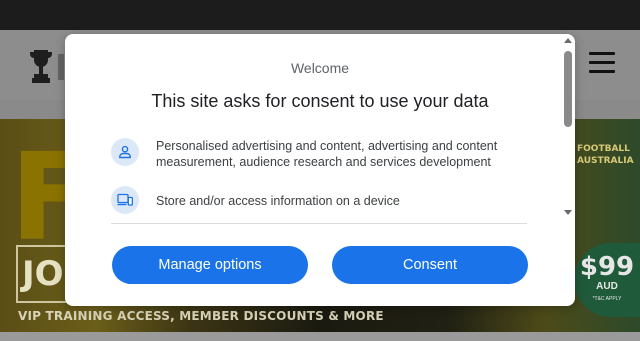 The width and height of the screenshot is (640, 341). Describe the element at coordinates (607, 299) in the screenshot. I see `hero-price-terms: *T&C APPLY` at that location.